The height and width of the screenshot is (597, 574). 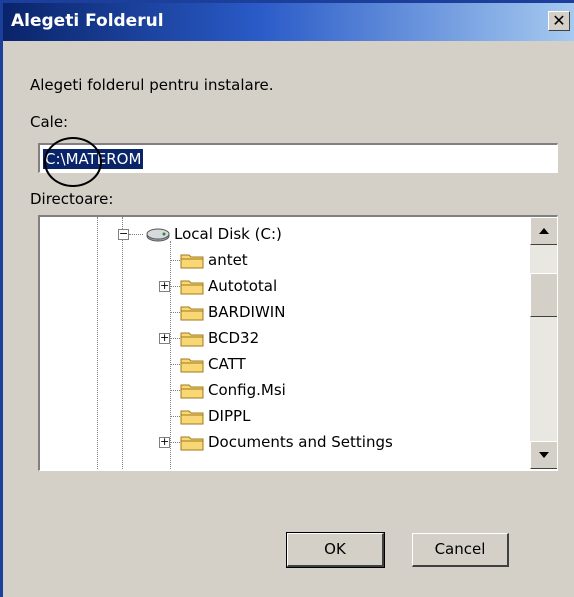 I want to click on window-title: Alegeti Folderul, so click(x=87, y=21).